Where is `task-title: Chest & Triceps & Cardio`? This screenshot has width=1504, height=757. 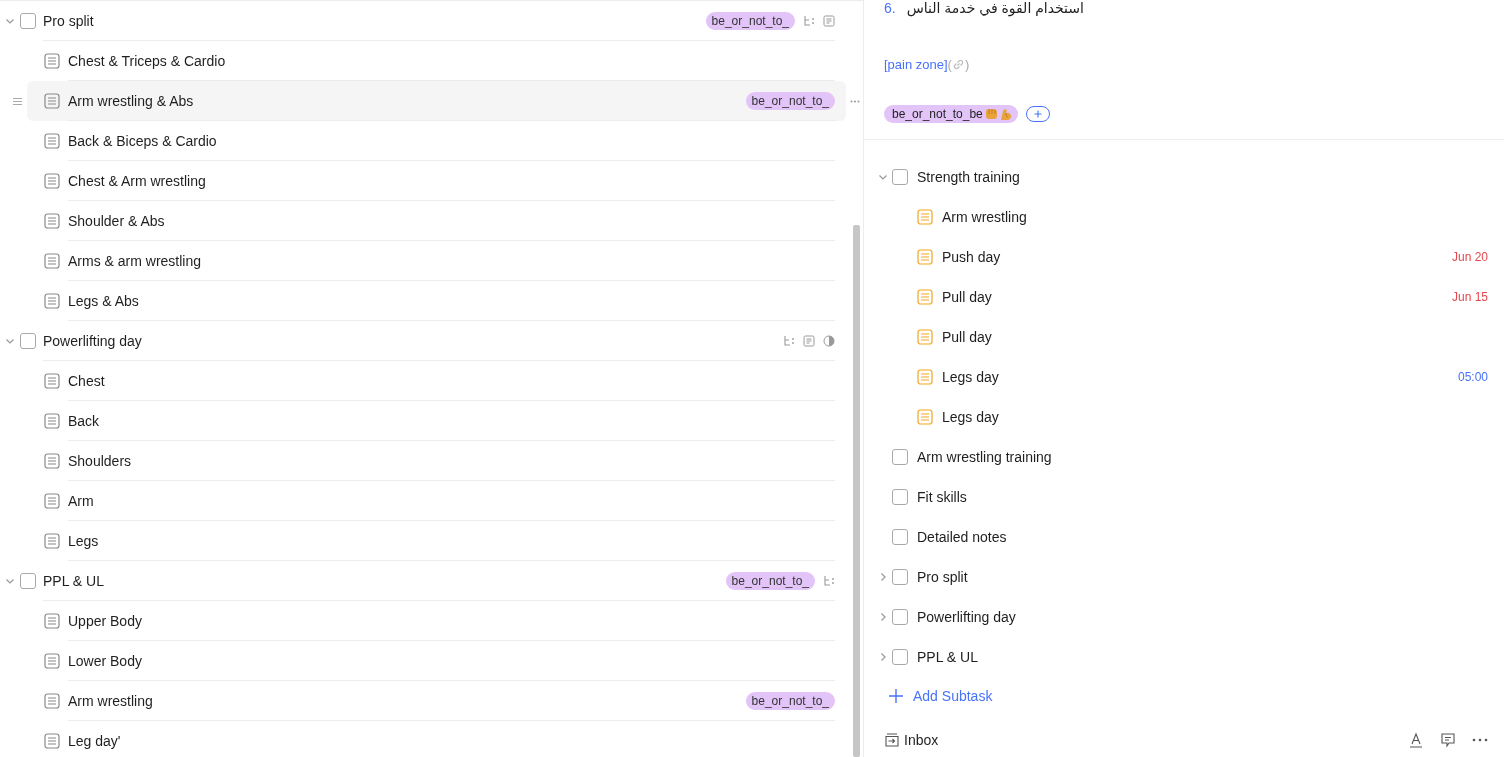
task-title: Chest & Triceps & Cardio is located at coordinates (147, 60).